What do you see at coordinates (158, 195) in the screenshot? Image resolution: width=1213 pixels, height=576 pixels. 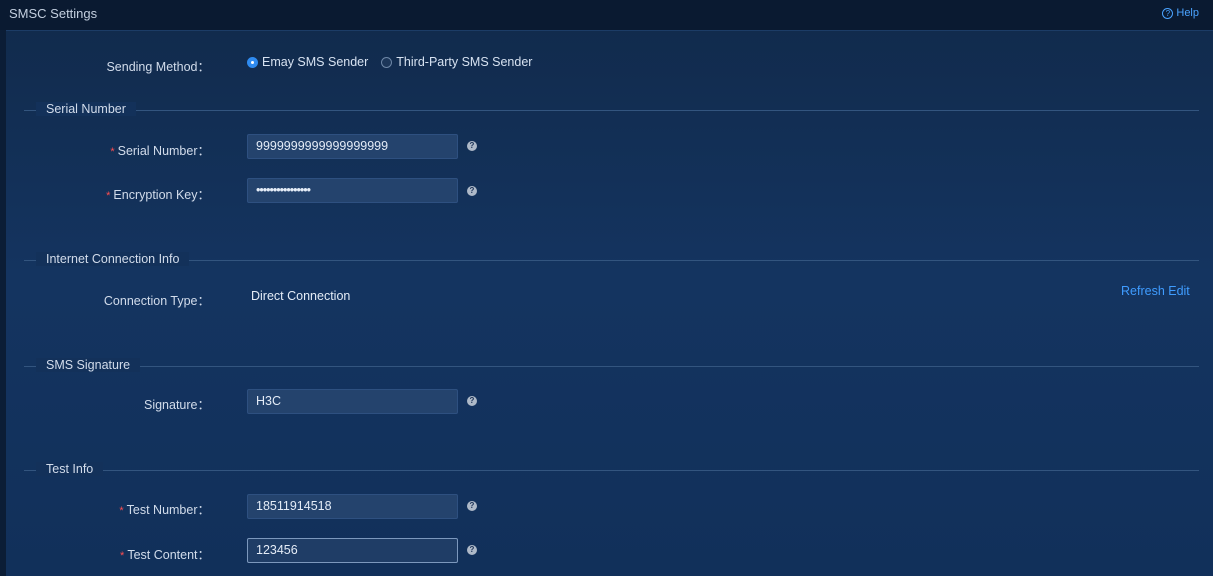 I see `encryption-key-label: * Encryption Key：` at bounding box center [158, 195].